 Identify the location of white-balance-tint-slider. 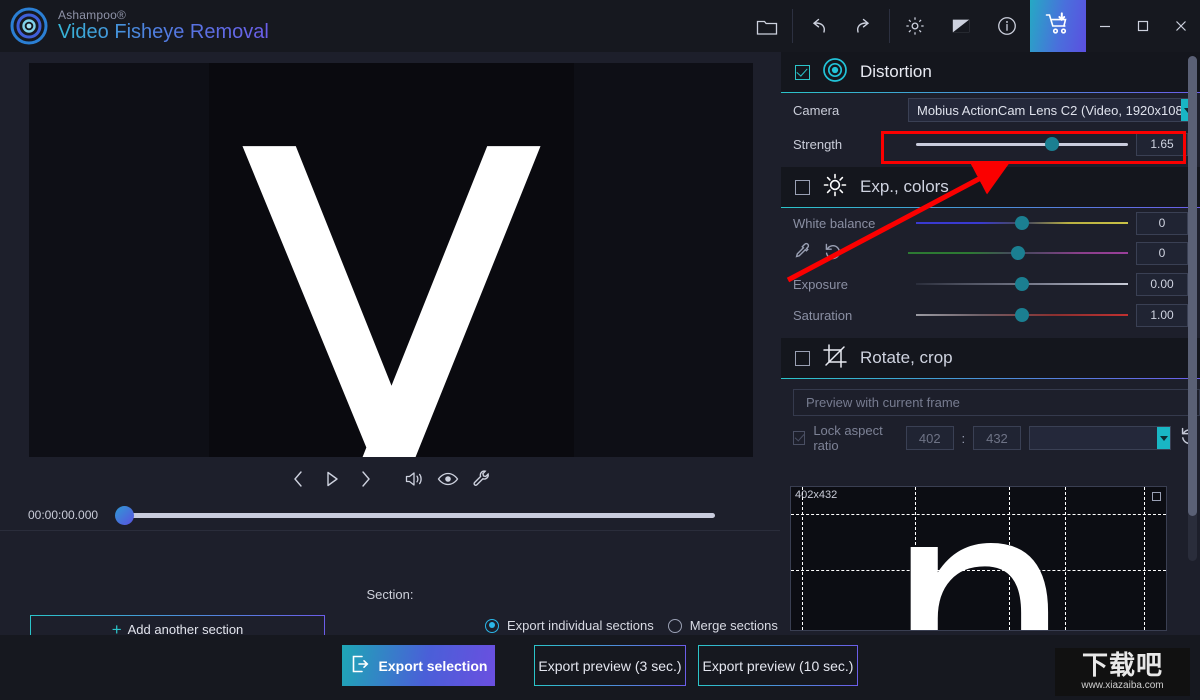
(1018, 253).